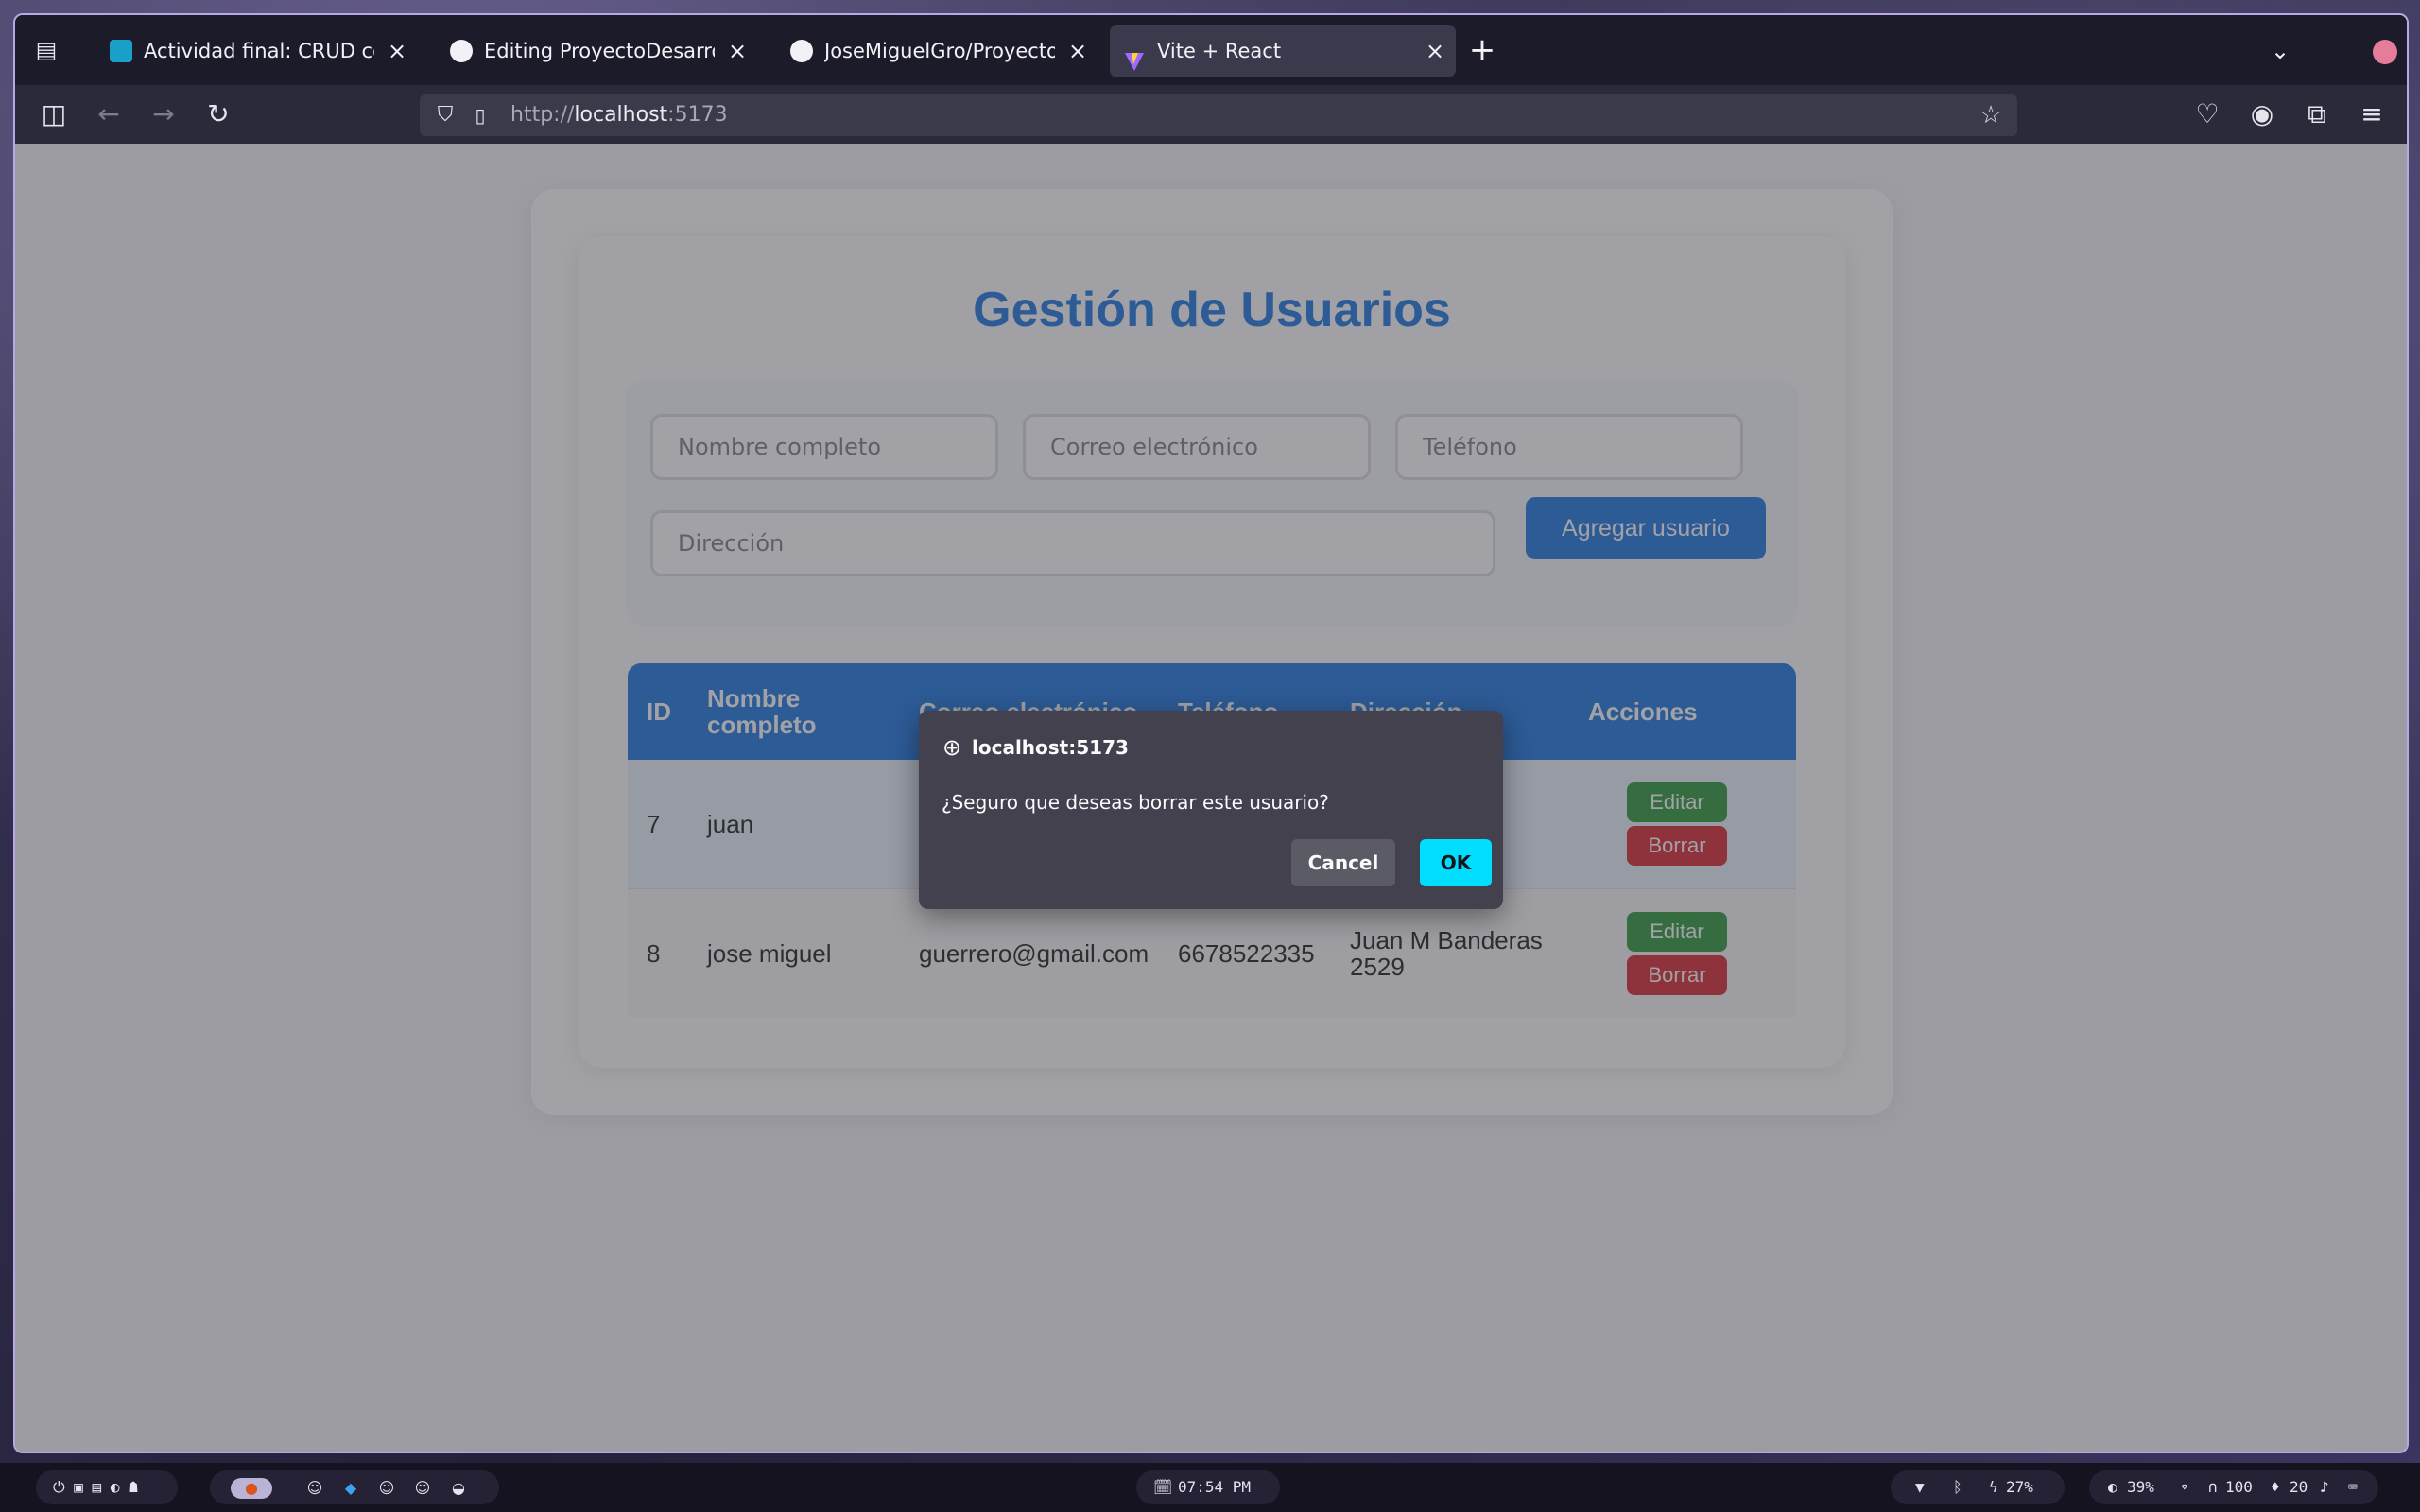  I want to click on account-icon: ◉, so click(2262, 114).